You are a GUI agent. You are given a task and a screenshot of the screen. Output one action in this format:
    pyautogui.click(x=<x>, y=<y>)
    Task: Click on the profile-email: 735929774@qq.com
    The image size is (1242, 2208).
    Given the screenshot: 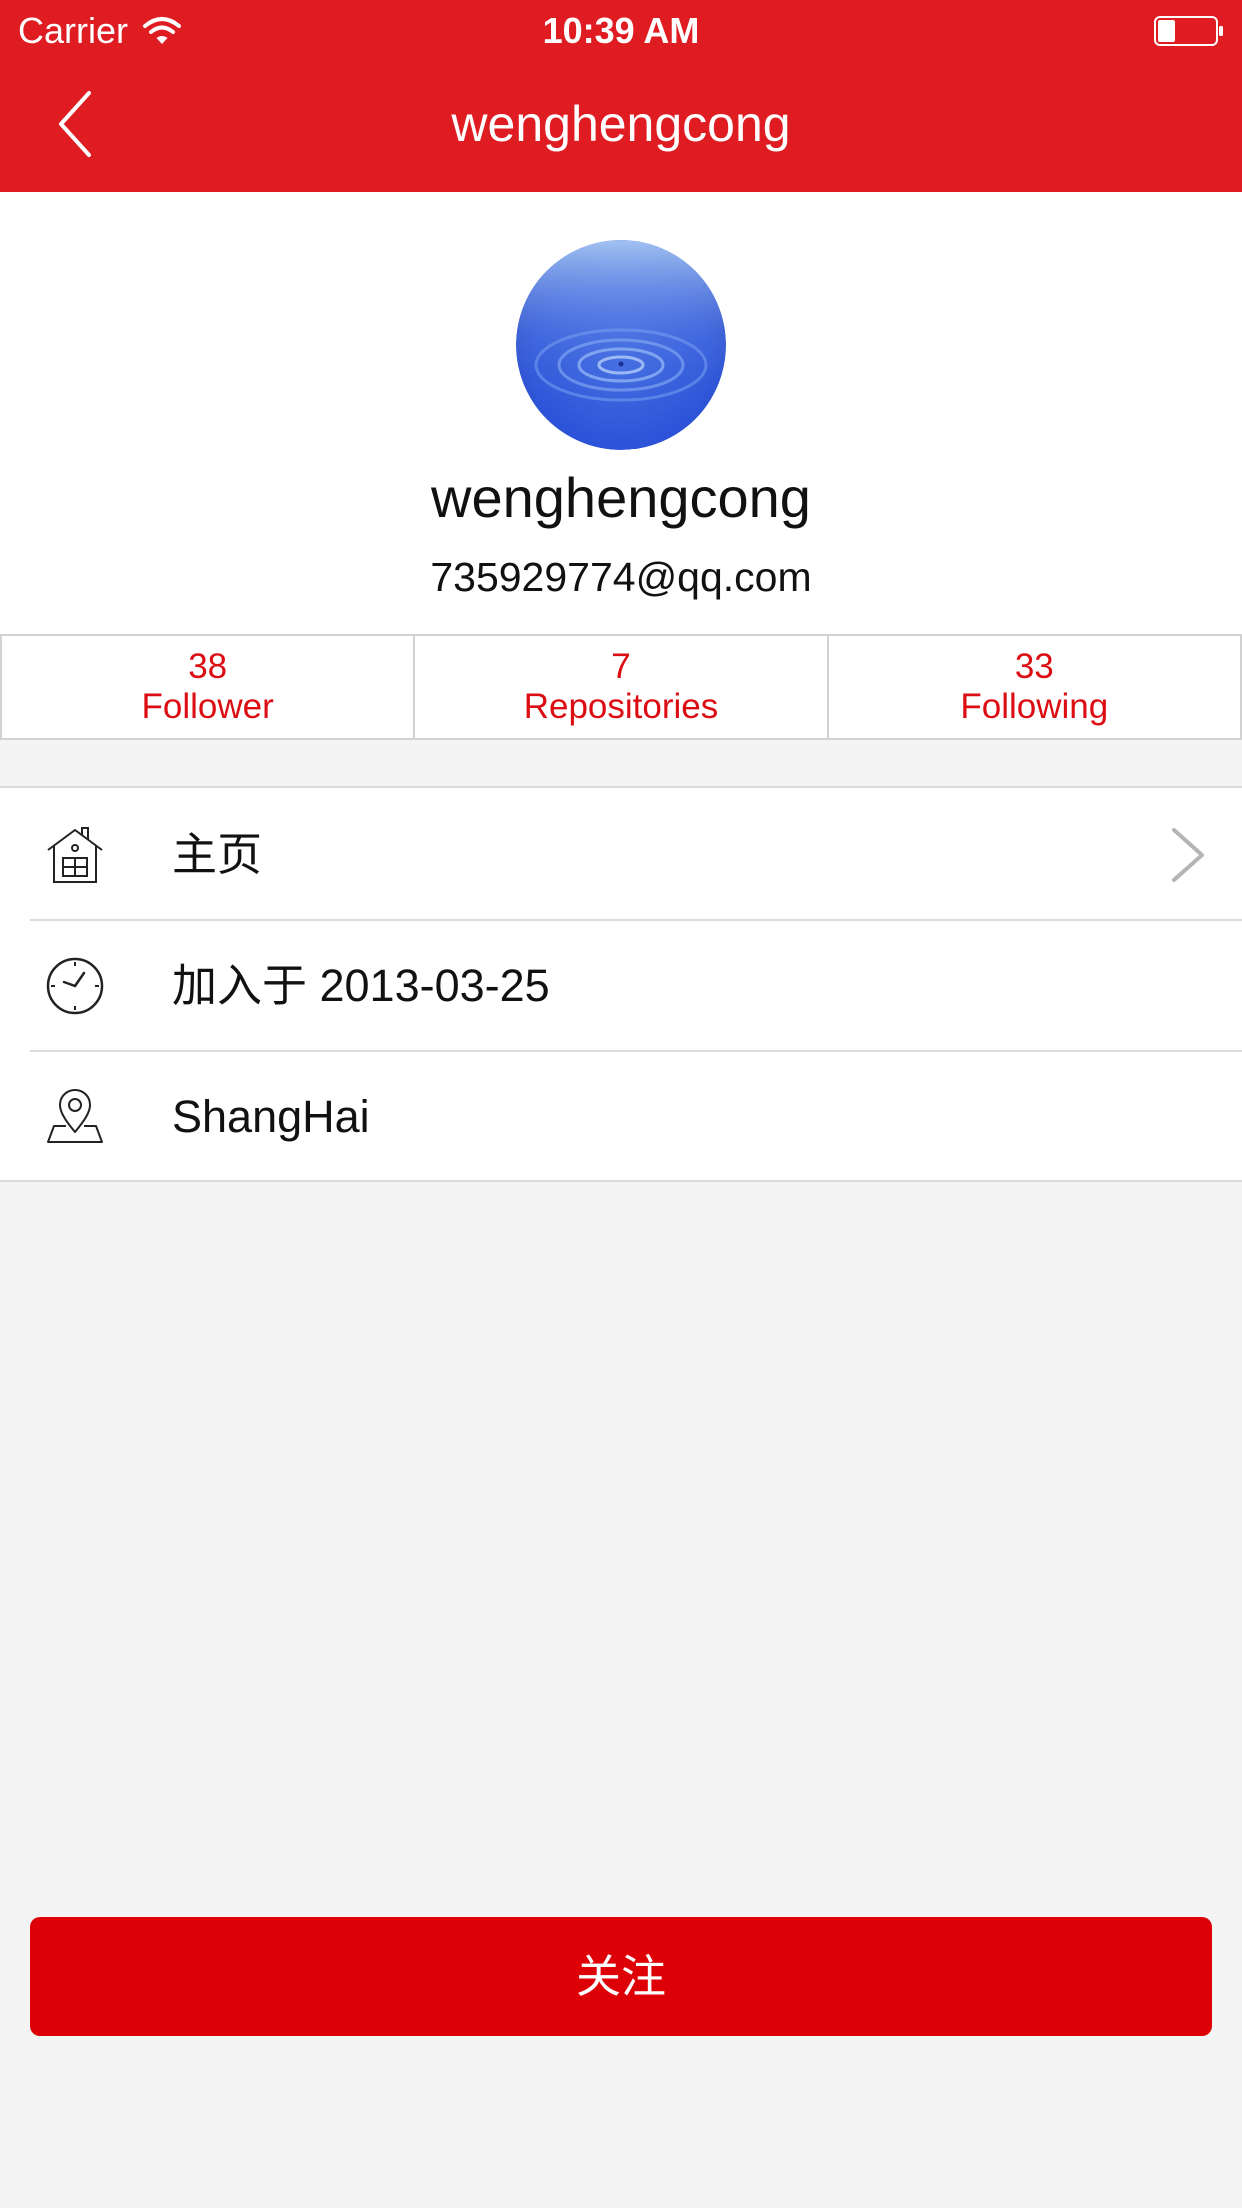 What is the action you would take?
    pyautogui.click(x=621, y=577)
    